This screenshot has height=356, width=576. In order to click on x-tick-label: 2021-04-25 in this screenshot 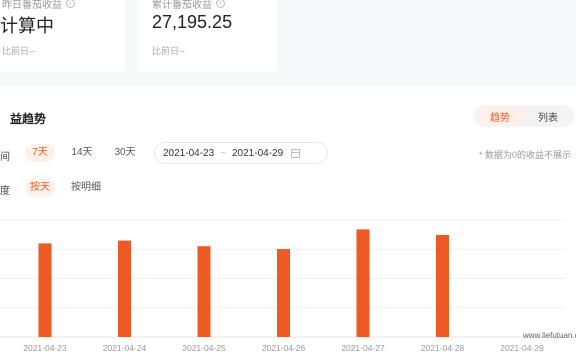, I will do `click(204, 348)`.